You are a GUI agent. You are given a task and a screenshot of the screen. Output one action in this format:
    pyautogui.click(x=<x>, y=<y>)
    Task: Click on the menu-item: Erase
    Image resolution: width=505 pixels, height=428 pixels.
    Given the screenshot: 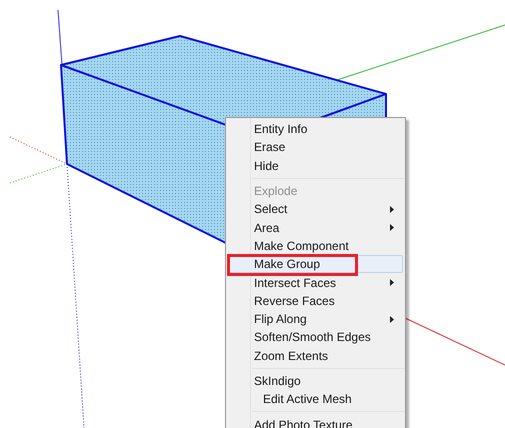 What is the action you would take?
    pyautogui.click(x=315, y=147)
    